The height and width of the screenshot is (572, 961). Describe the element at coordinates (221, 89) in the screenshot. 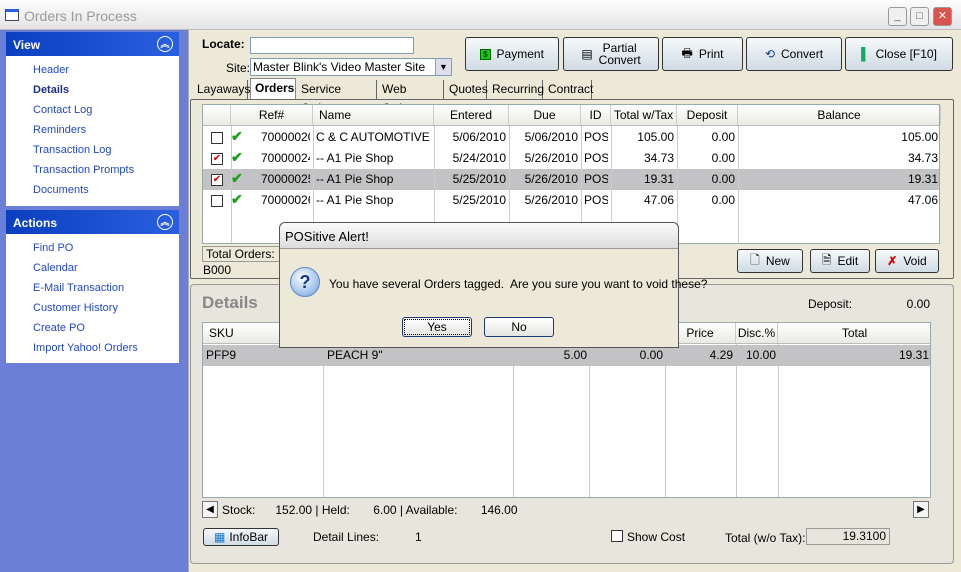

I see `tab-layaways: Layaways` at that location.